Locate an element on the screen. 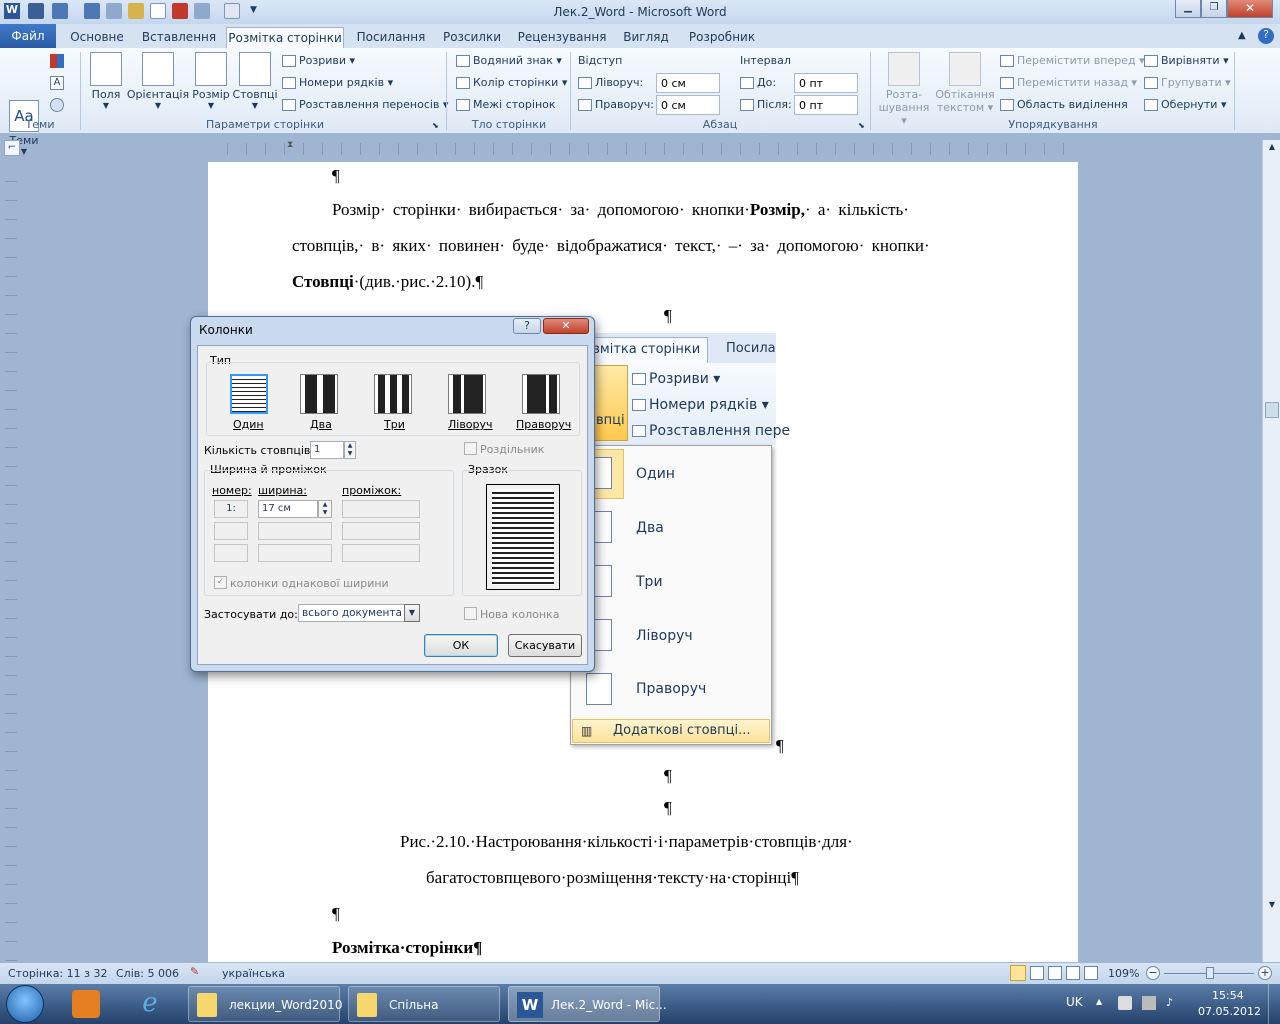 The image size is (1280, 1024). margins-button: Поля ▼ is located at coordinates (106, 81).